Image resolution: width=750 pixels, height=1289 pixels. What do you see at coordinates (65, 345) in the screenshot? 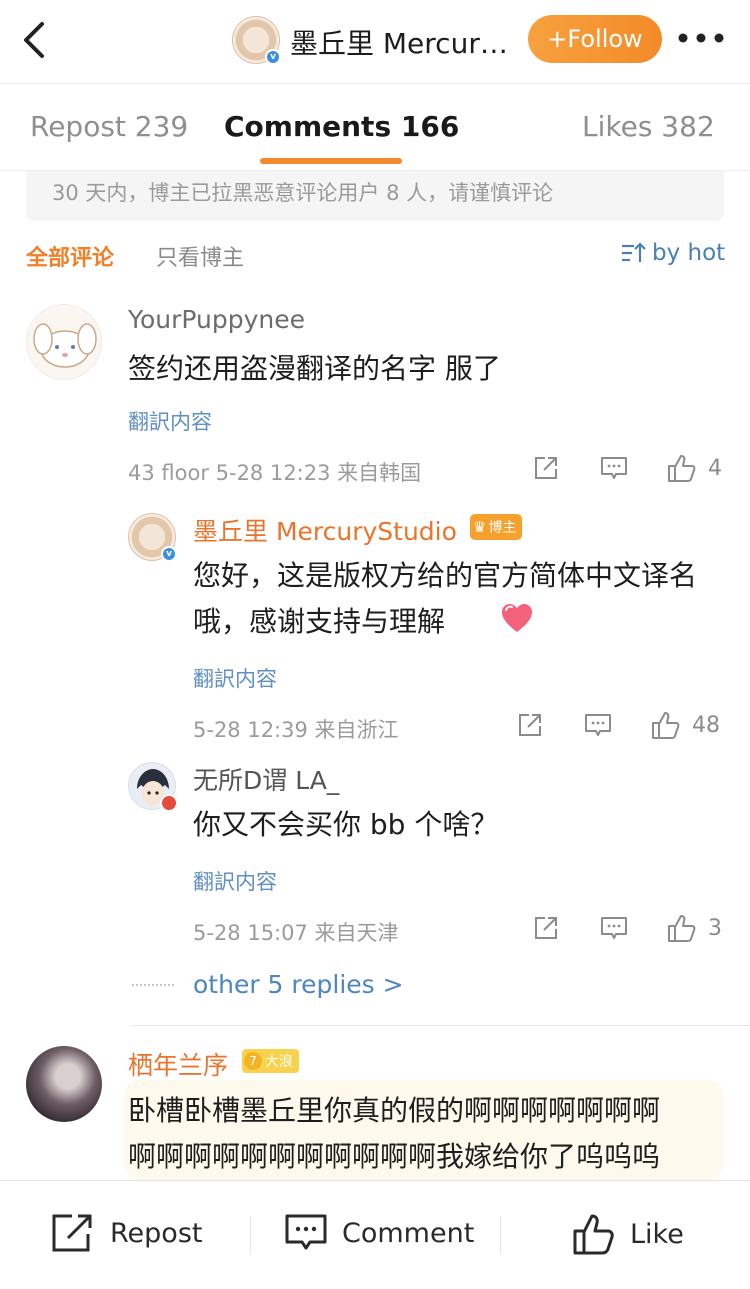
I see `puppy-avatar-icon` at bounding box center [65, 345].